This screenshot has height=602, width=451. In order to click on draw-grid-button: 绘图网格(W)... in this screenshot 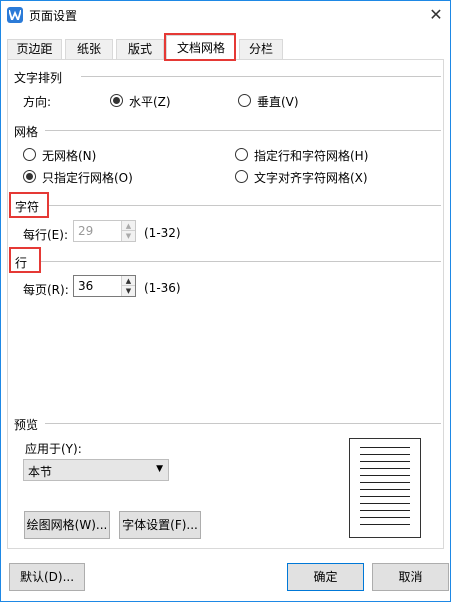, I will do `click(67, 525)`.